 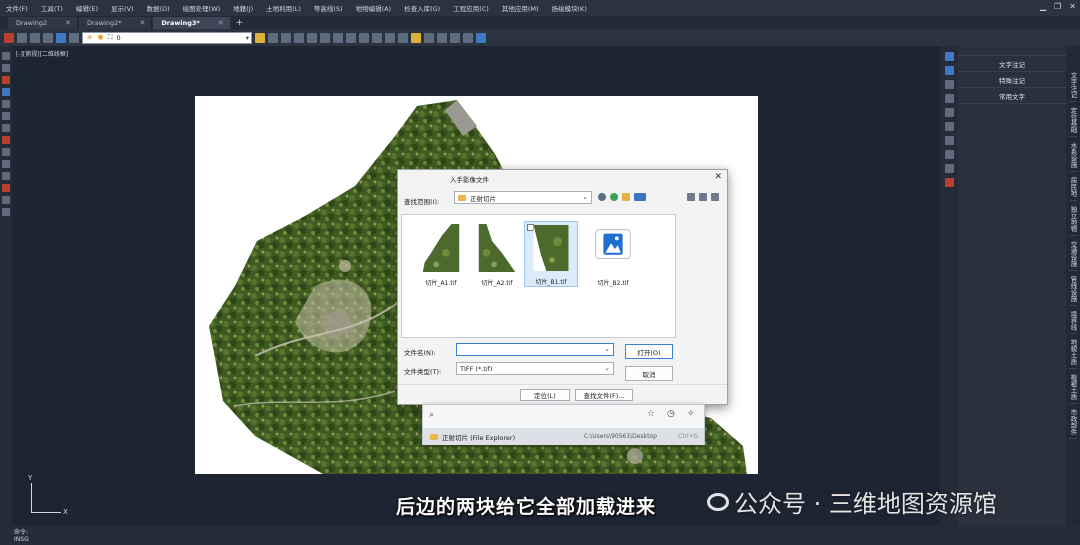 What do you see at coordinates (312, 37) in the screenshot?
I see `zoom-icon` at bounding box center [312, 37].